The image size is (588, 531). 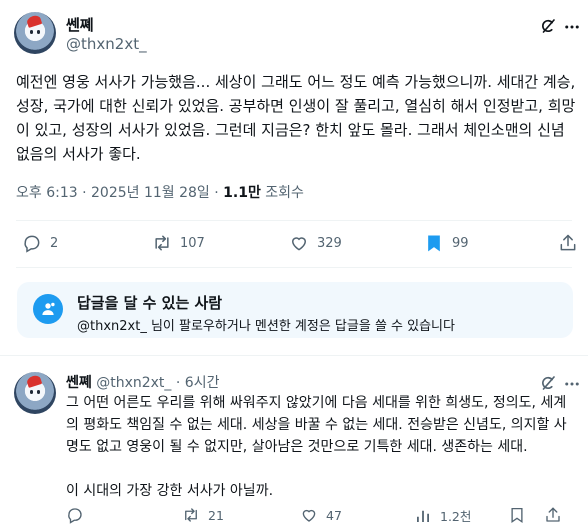 I want to click on reply-restriction-title: 답글을 달 수 있는 사람, so click(x=150, y=303).